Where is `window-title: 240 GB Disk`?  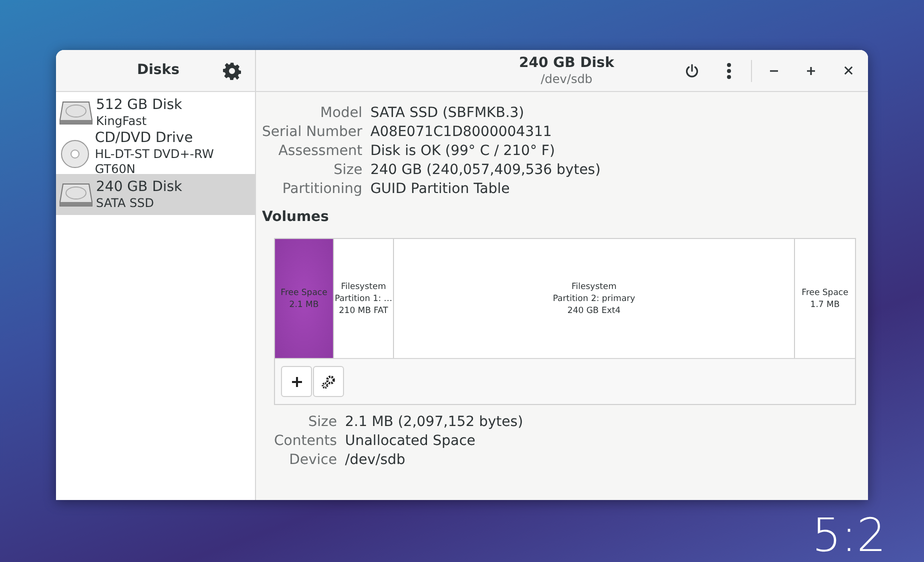 window-title: 240 GB Disk is located at coordinates (566, 63).